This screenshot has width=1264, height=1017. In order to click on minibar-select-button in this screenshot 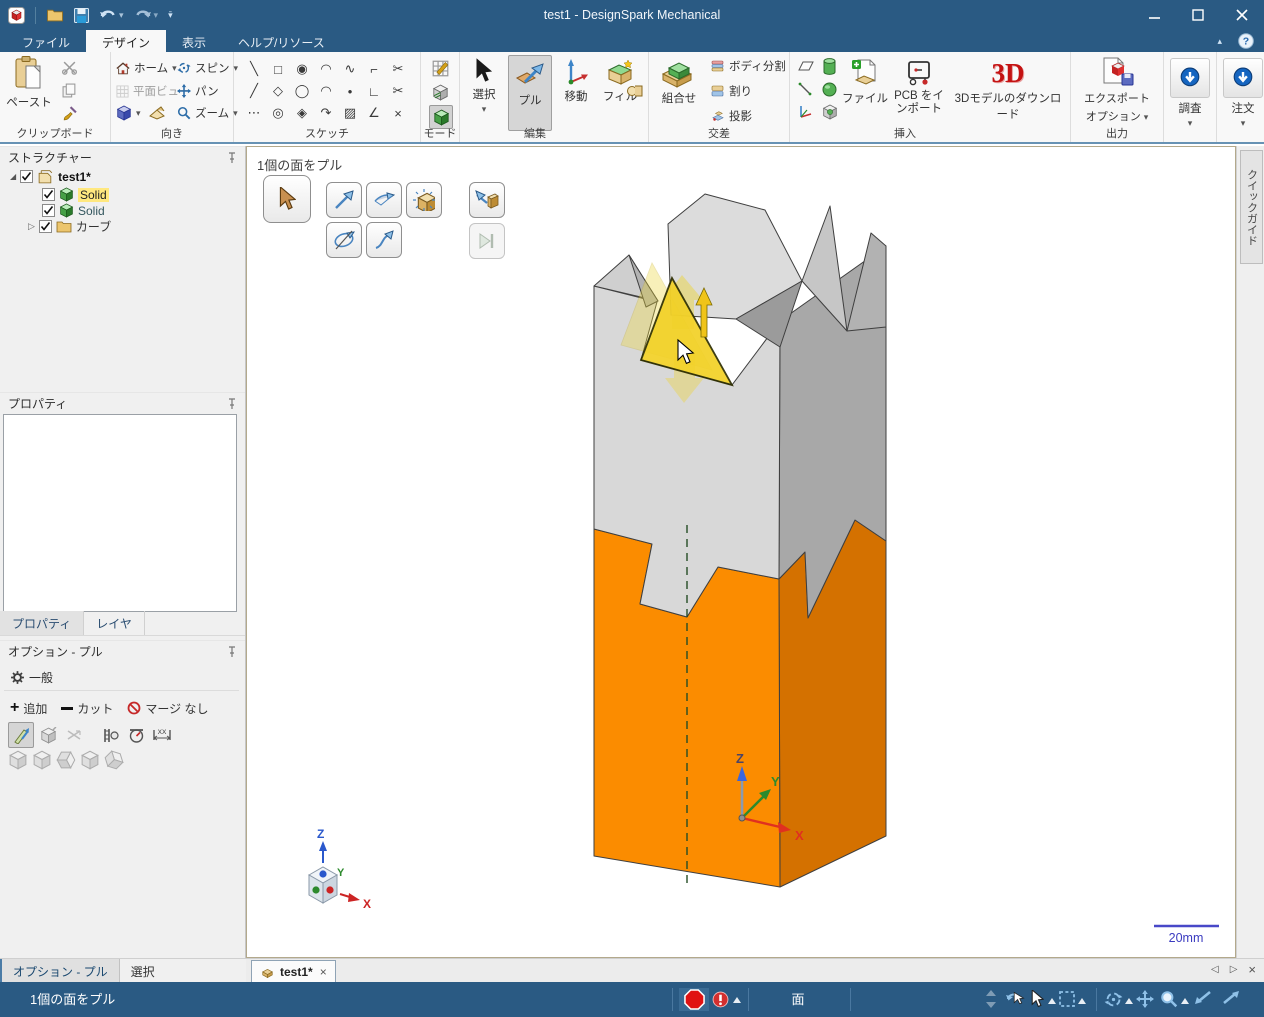, I will do `click(287, 199)`.